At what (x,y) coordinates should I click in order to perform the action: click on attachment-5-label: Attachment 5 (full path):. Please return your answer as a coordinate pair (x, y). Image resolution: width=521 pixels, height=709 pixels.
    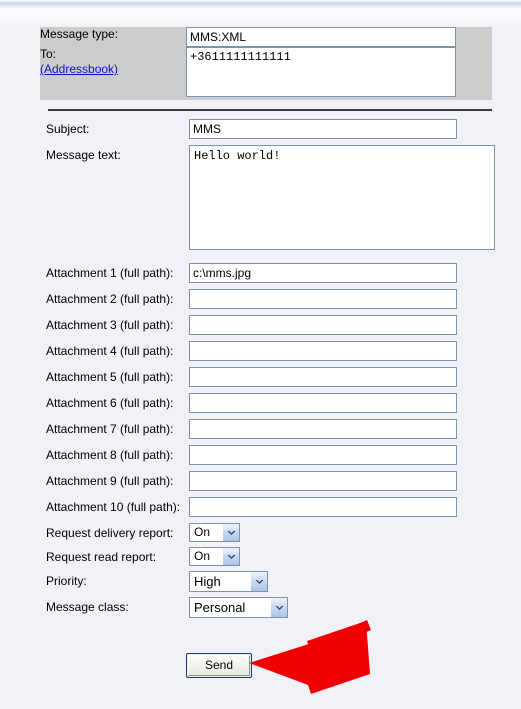
    Looking at the image, I should click on (110, 377).